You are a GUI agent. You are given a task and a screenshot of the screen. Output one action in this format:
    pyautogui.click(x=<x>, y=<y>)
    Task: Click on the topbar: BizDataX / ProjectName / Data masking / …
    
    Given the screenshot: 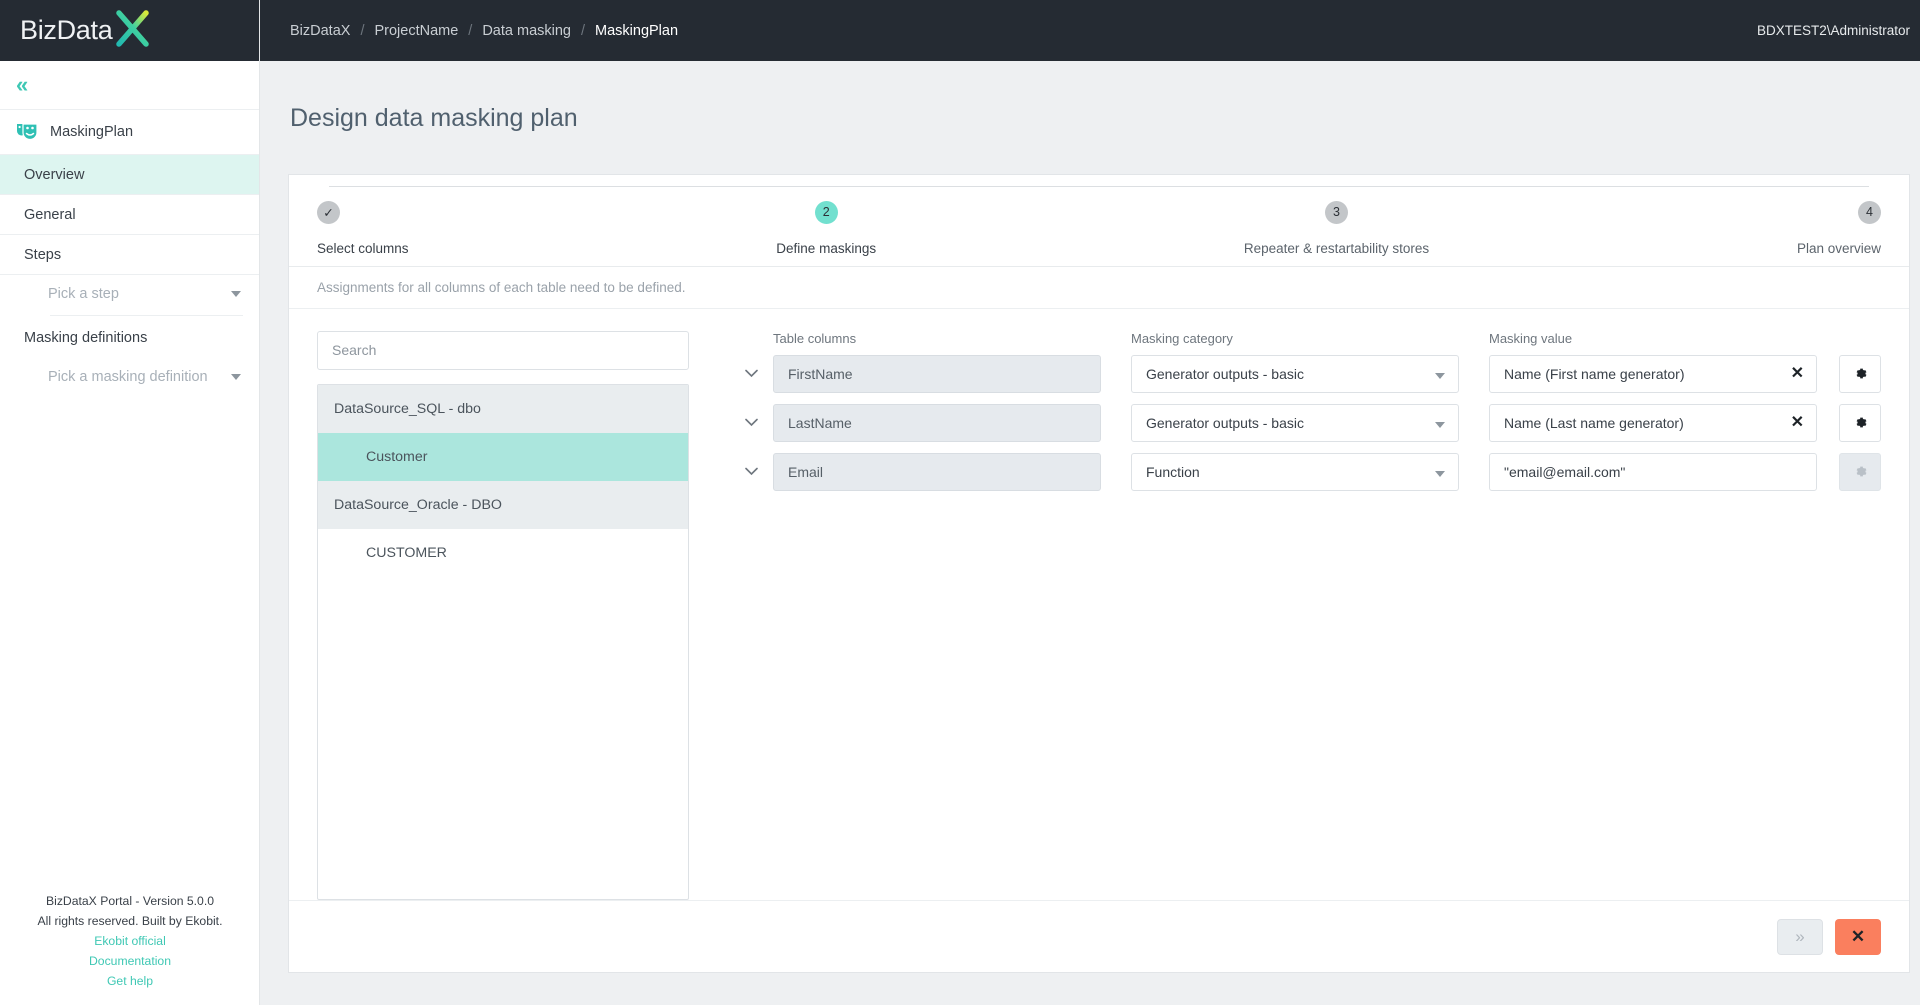 What is the action you would take?
    pyautogui.click(x=1090, y=30)
    